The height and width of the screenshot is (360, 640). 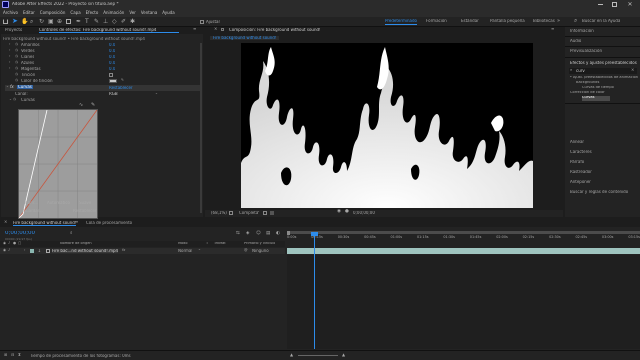 I want to click on effects-presets-title: Efectos y ajustes preestablecidos, so click(x=604, y=63).